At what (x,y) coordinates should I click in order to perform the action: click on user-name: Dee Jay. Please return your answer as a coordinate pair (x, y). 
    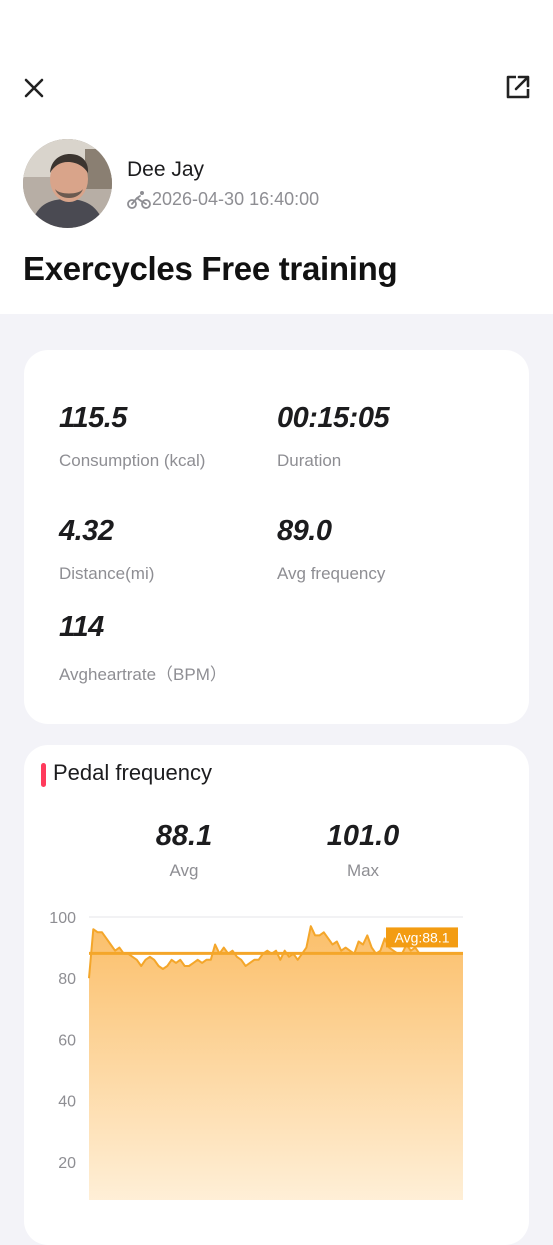
    Looking at the image, I should click on (166, 169).